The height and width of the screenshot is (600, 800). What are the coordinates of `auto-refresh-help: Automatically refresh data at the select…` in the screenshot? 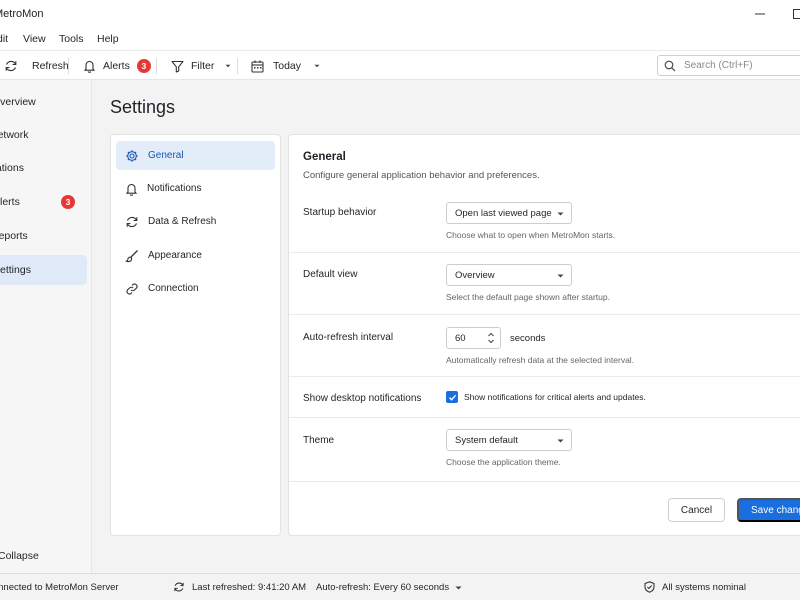 It's located at (540, 360).